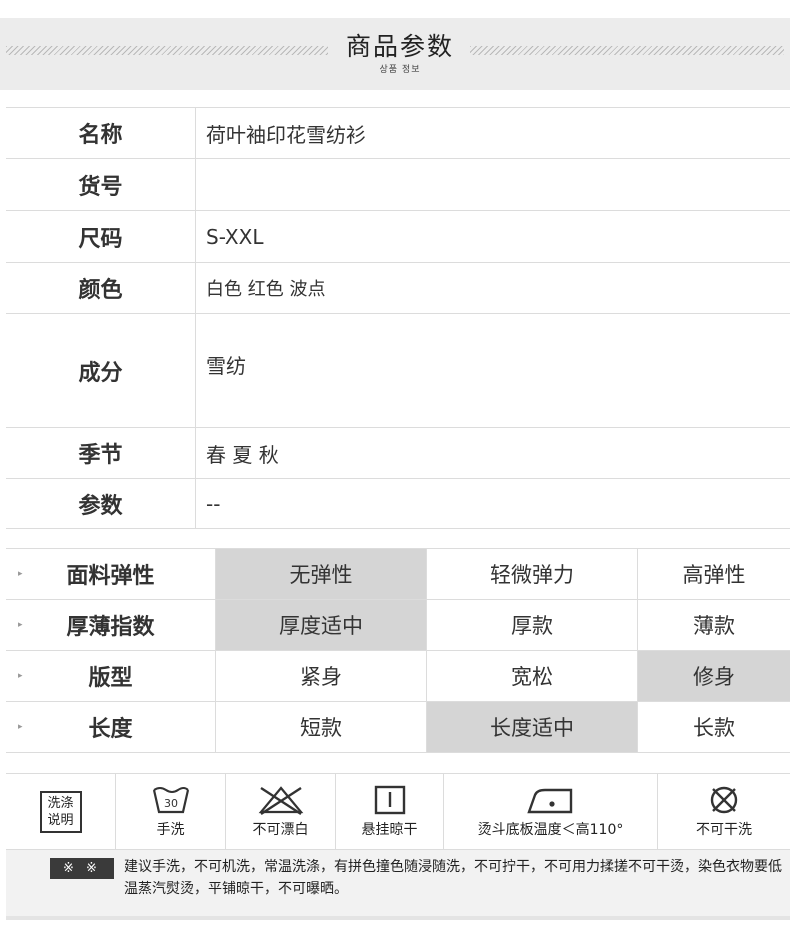 The image size is (790, 931). I want to click on iron-low-icon, so click(549, 800).